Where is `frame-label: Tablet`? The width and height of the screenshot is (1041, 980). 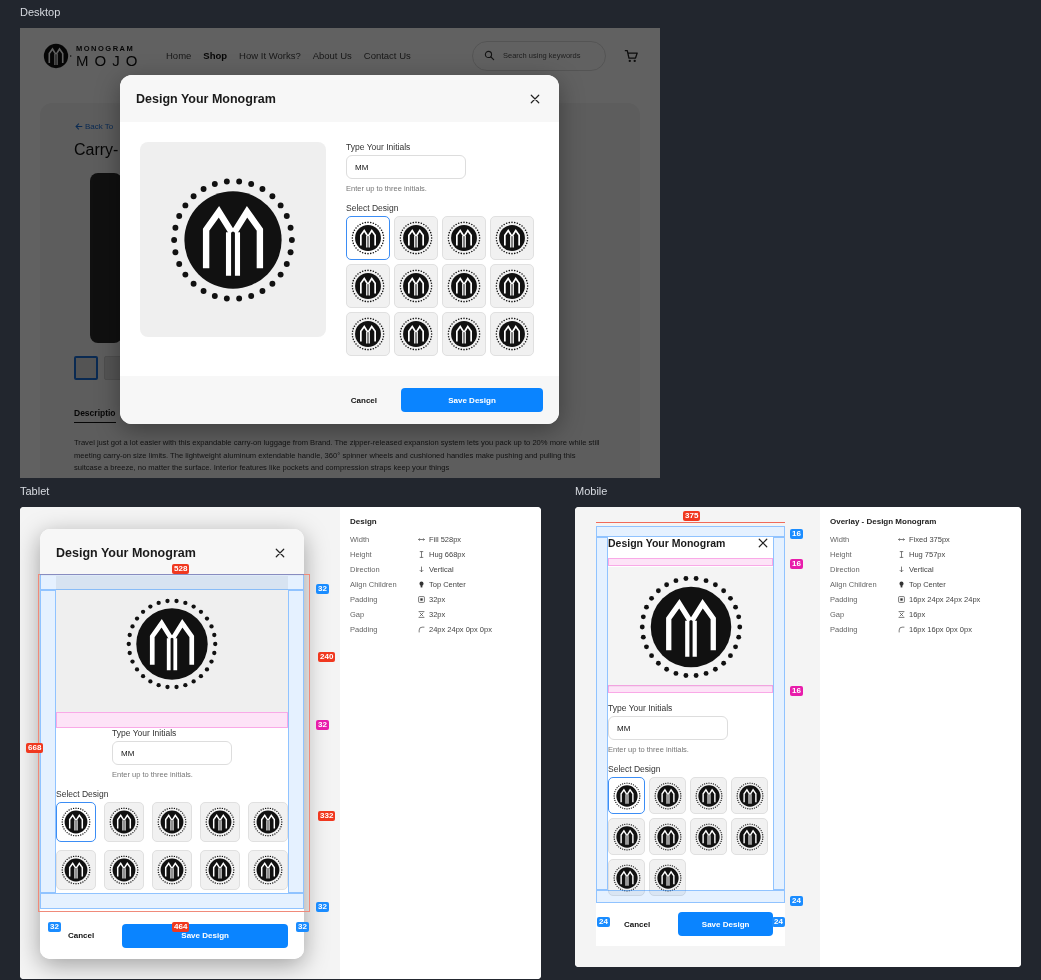
frame-label: Tablet is located at coordinates (35, 491).